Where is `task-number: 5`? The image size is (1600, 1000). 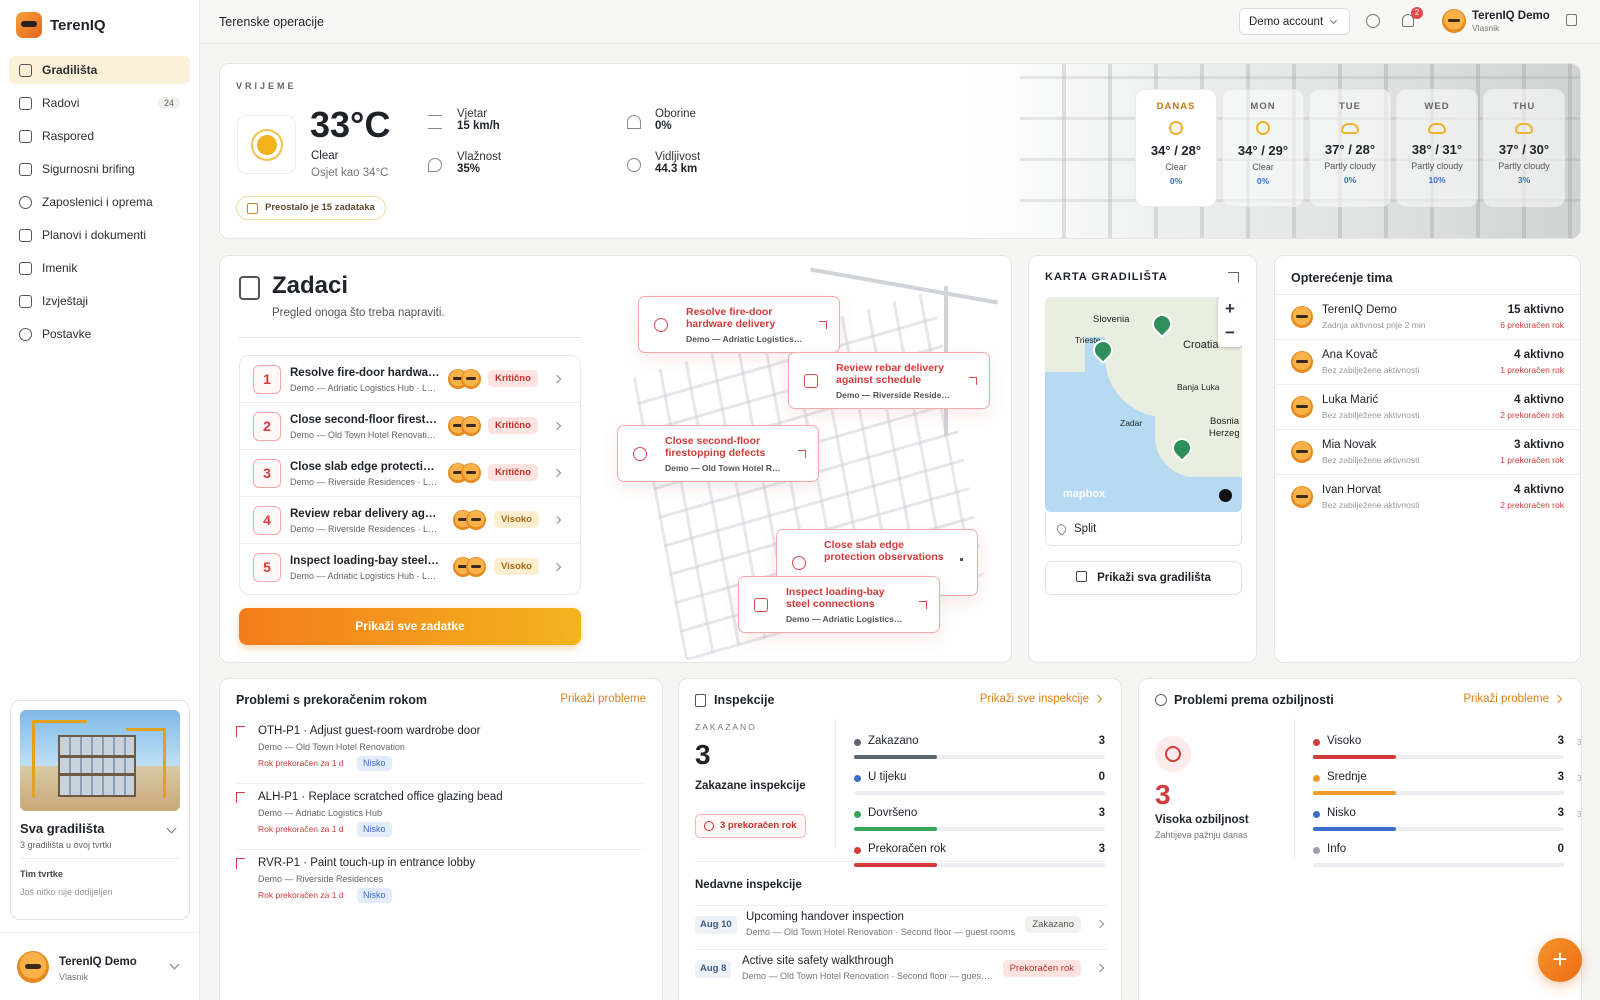 task-number: 5 is located at coordinates (267, 567).